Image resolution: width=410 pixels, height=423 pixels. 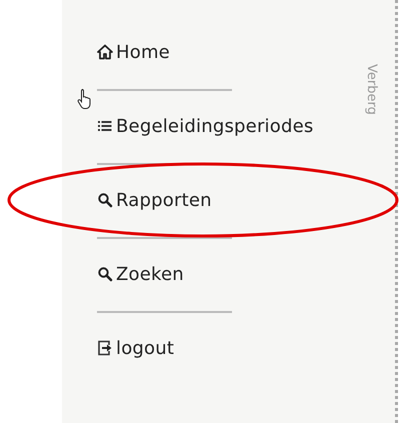 I want to click on hand-cursor-icon, so click(x=85, y=99).